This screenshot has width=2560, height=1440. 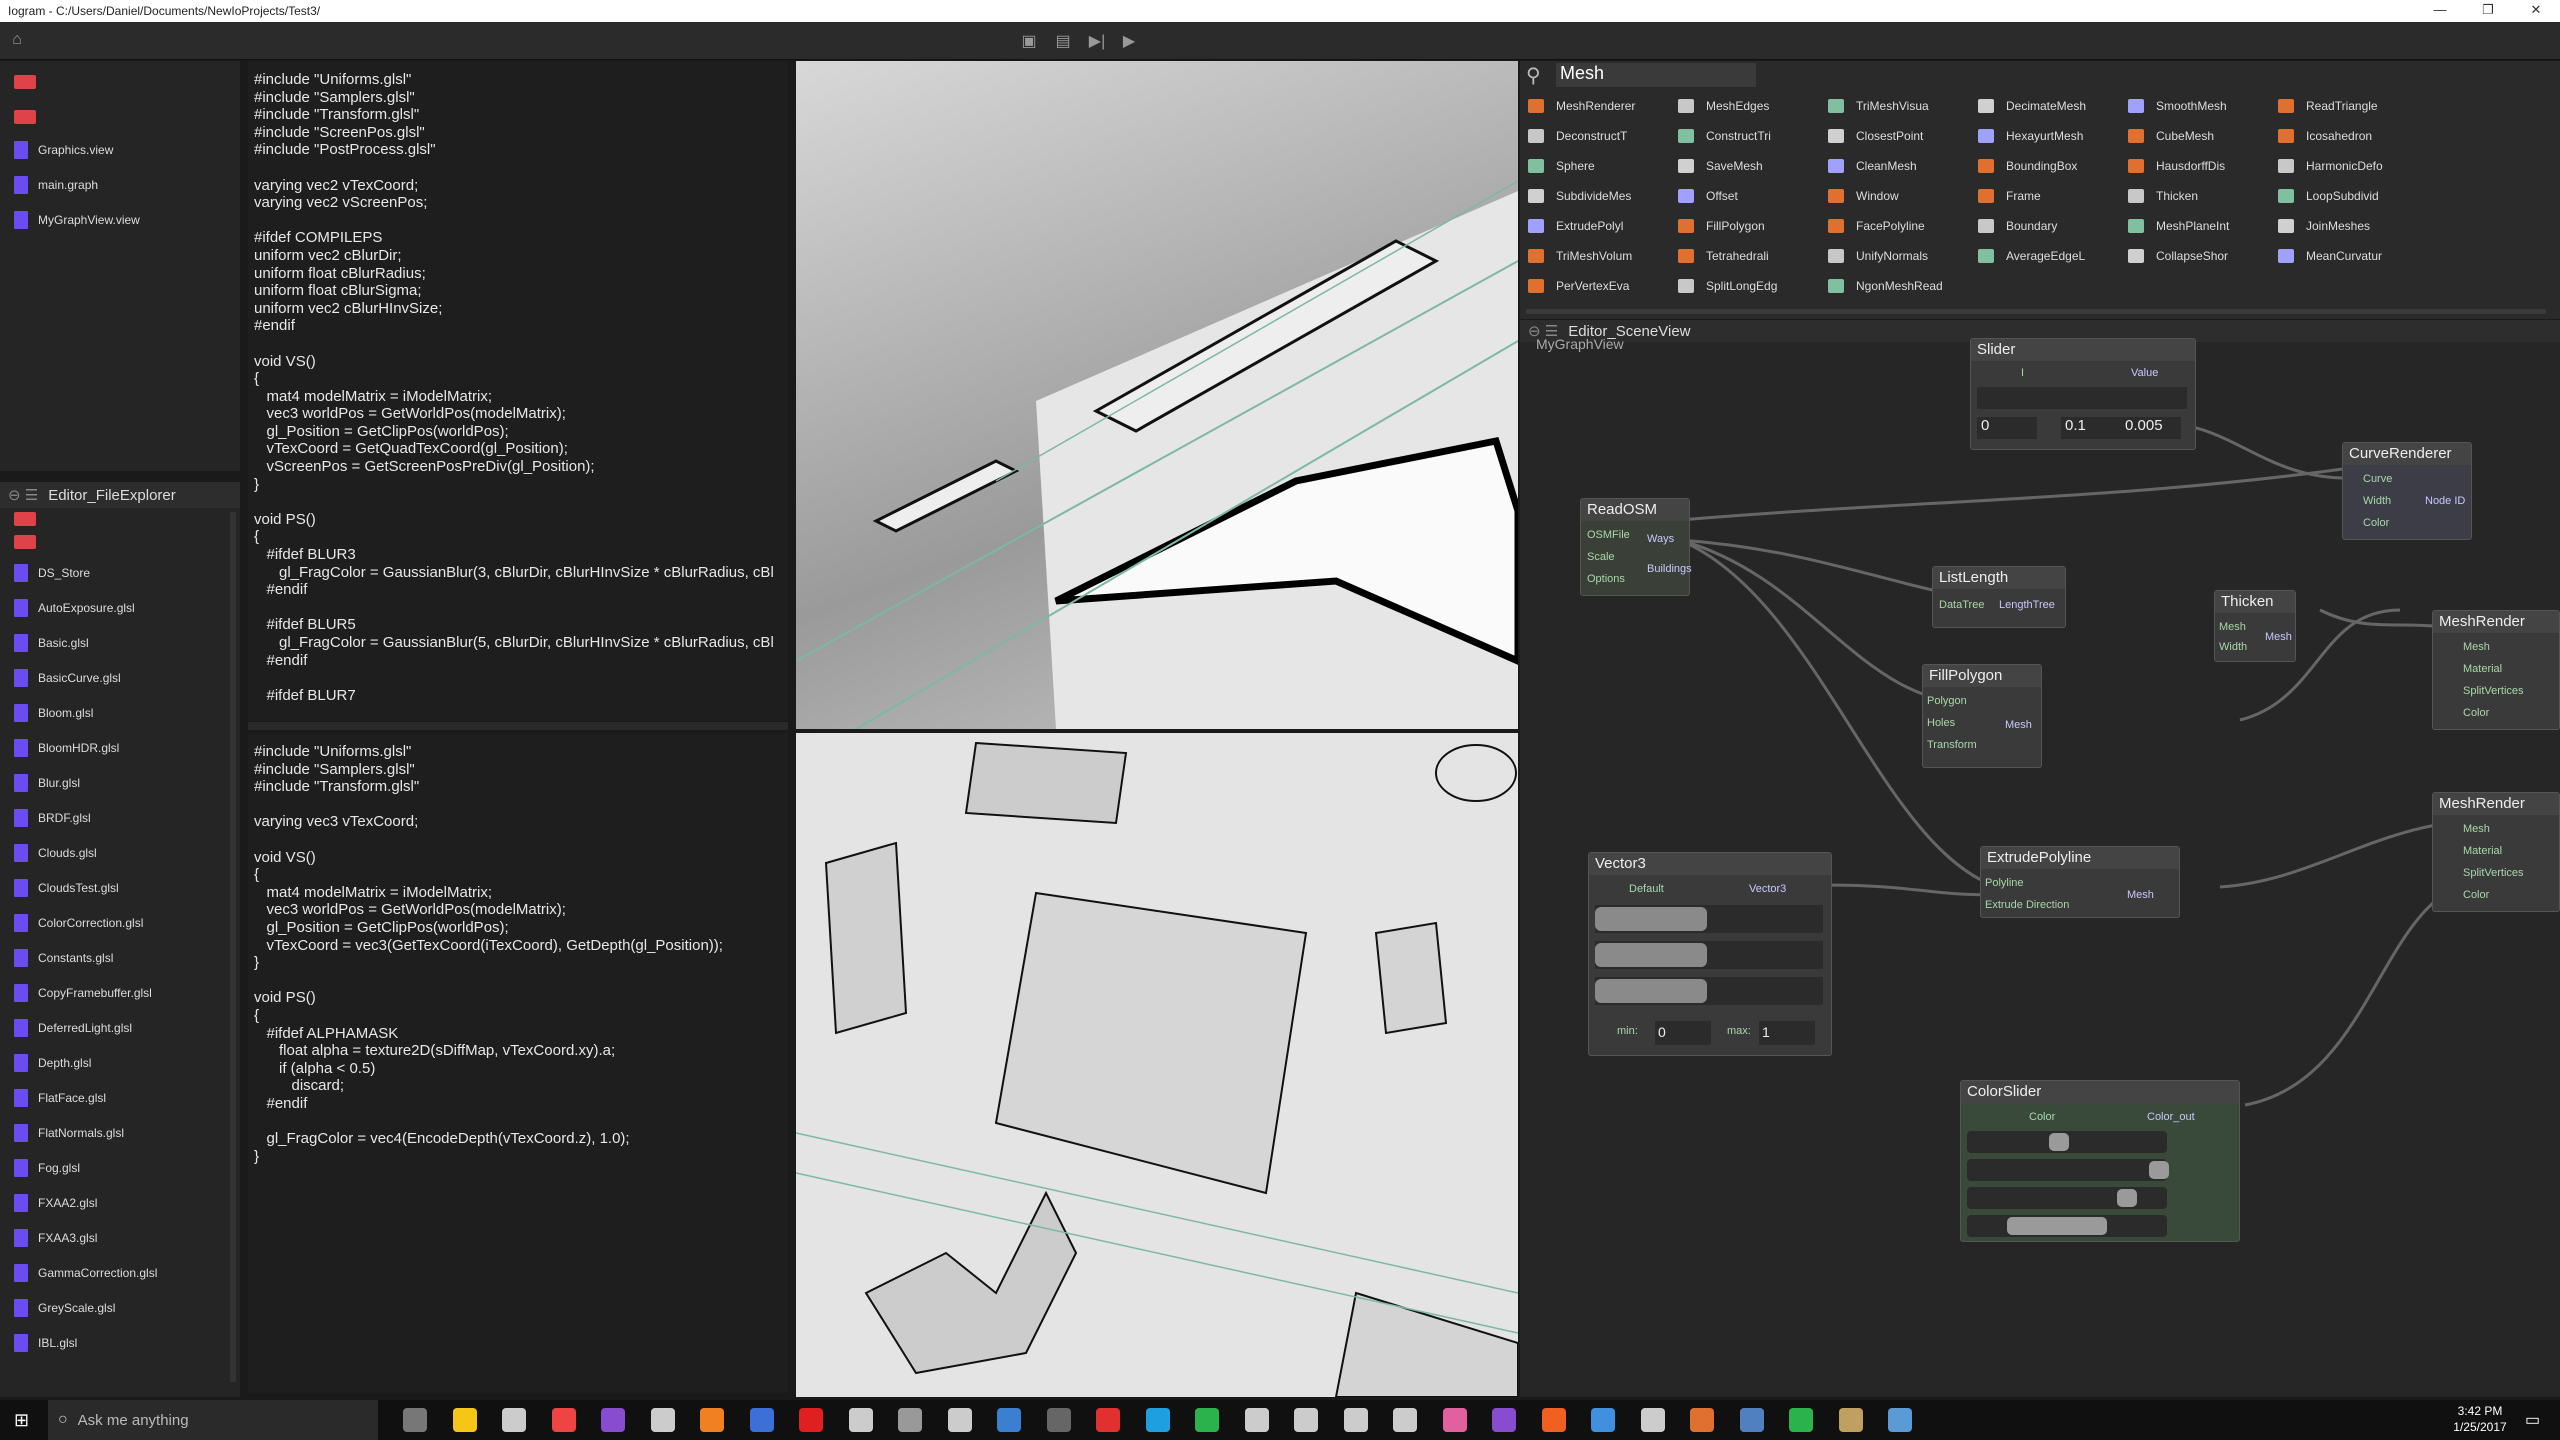 What do you see at coordinates (1660, 539) in the screenshot?
I see `node-output-pin: Ways` at bounding box center [1660, 539].